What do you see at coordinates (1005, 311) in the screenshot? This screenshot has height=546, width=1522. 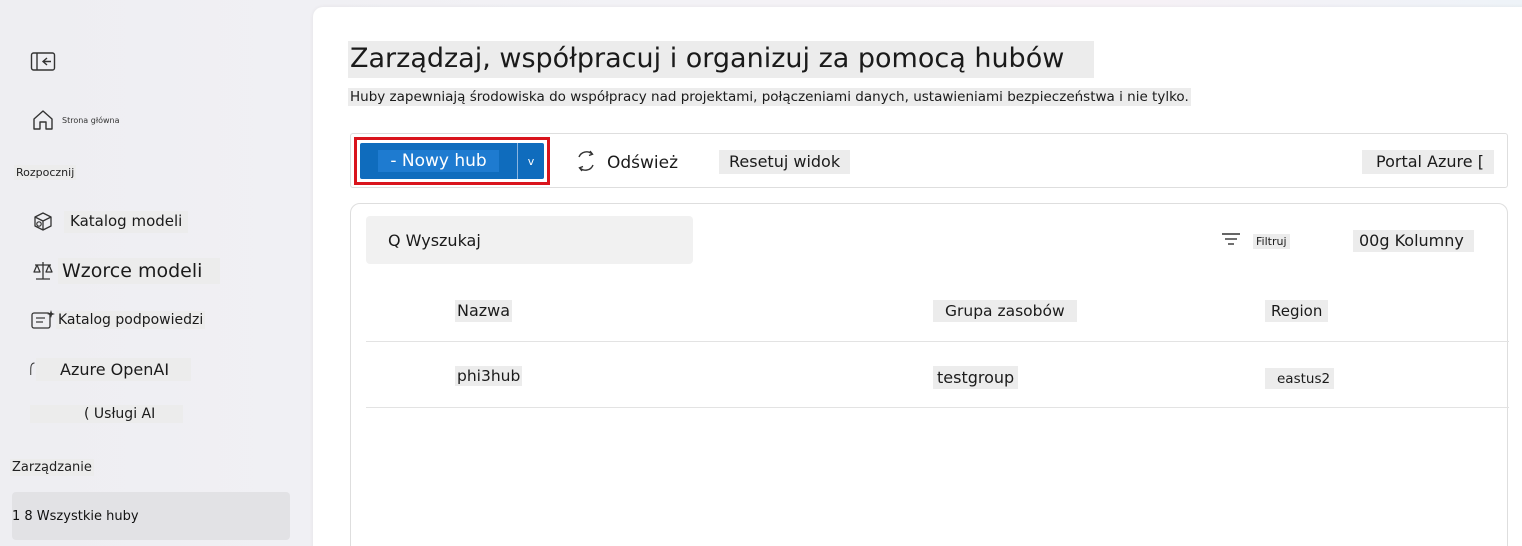 I see `column-header-resource-group: Grupa zasobów` at bounding box center [1005, 311].